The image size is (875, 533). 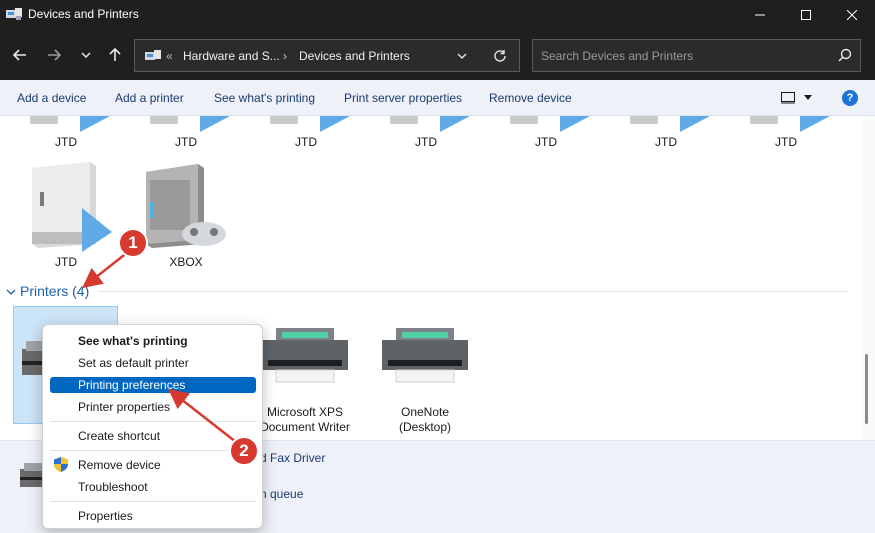 I want to click on vertical-scrollbar, so click(x=868, y=278).